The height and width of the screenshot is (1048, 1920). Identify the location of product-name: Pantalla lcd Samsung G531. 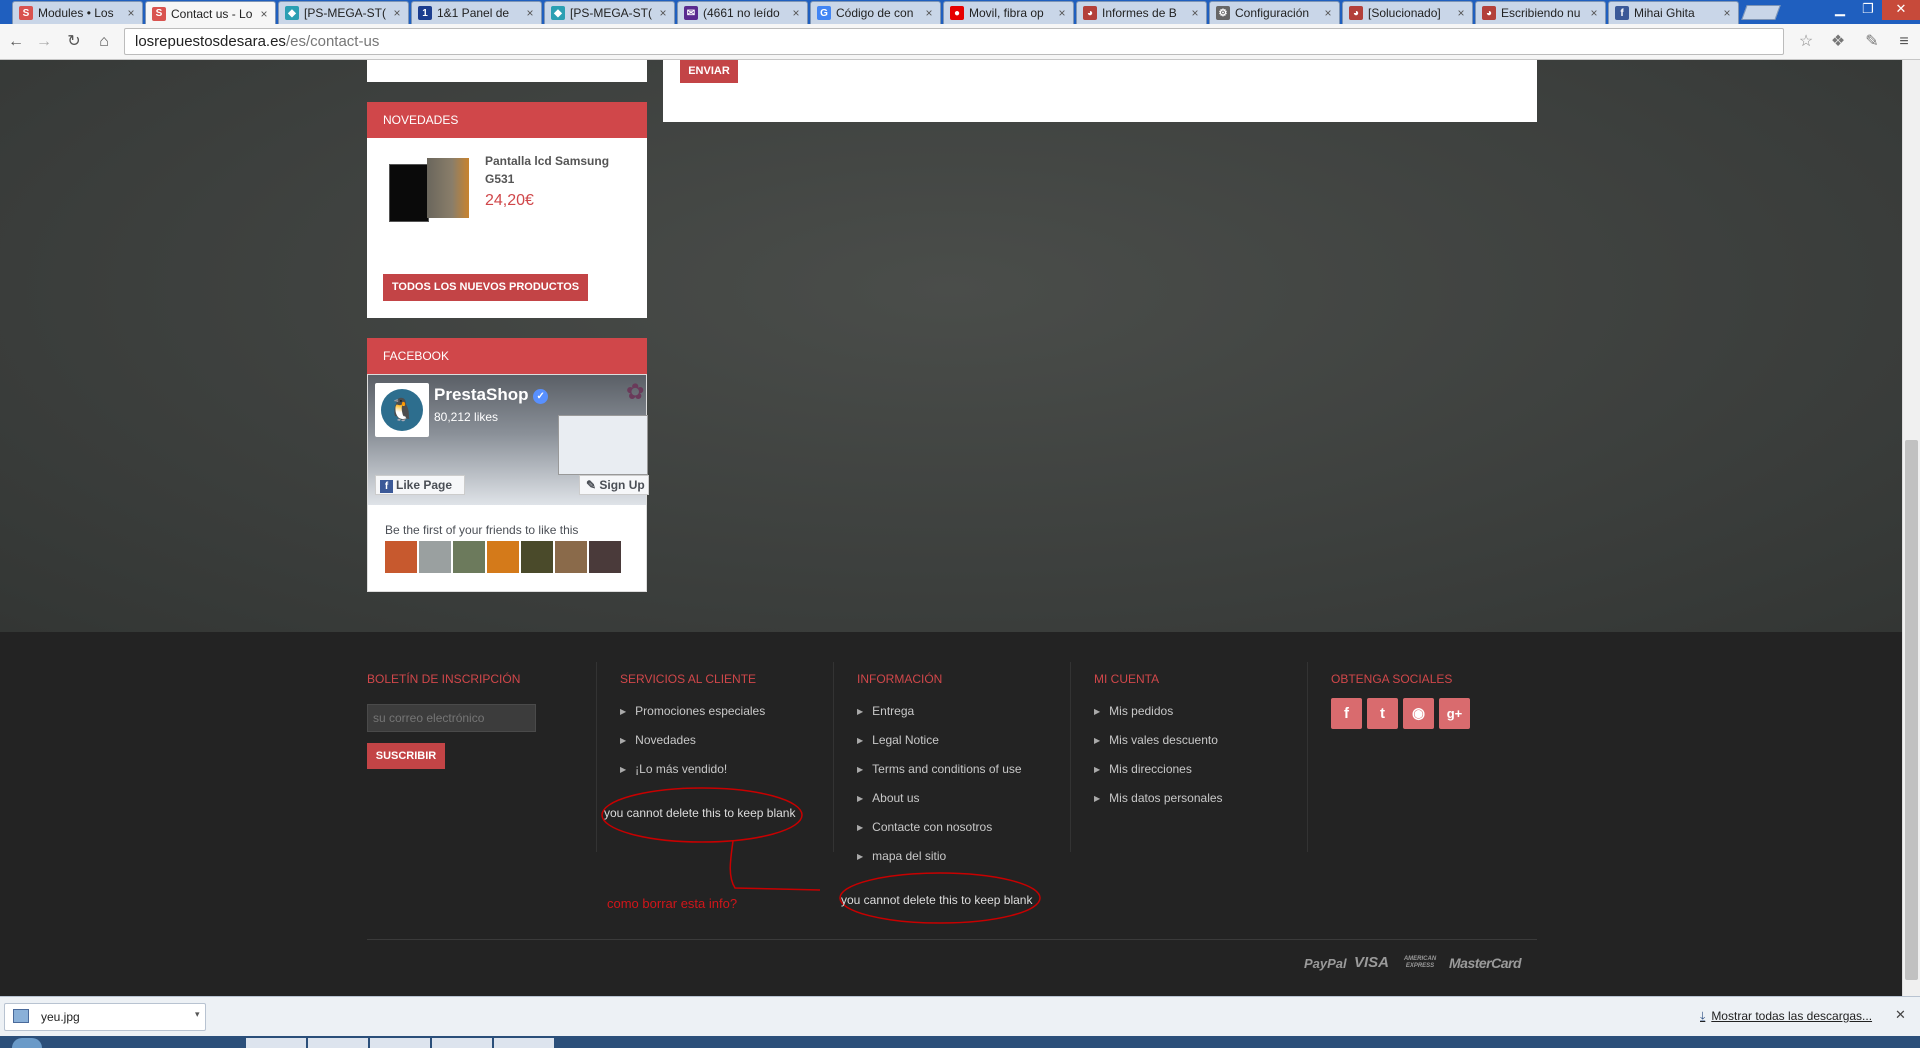
(560, 170).